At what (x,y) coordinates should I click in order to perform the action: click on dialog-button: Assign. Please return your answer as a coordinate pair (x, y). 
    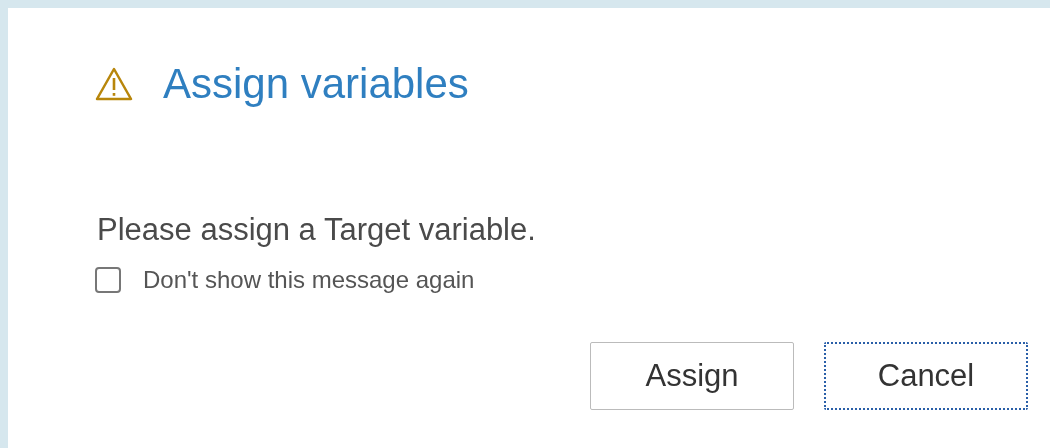
    Looking at the image, I should click on (692, 376).